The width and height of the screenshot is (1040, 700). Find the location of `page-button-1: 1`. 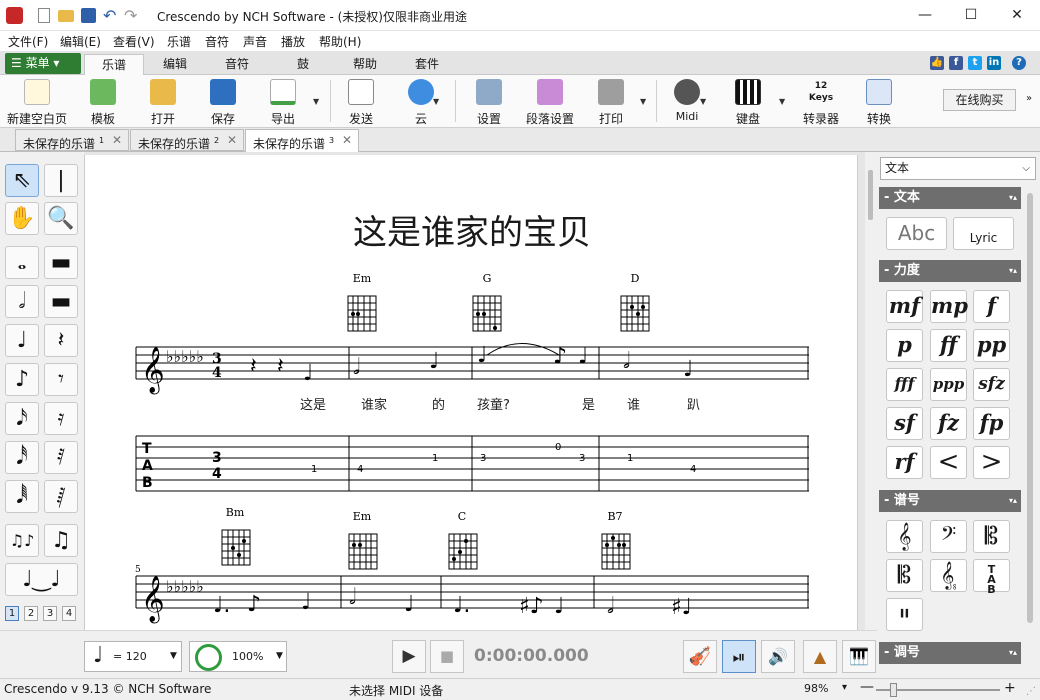

page-button-1: 1 is located at coordinates (12, 613).